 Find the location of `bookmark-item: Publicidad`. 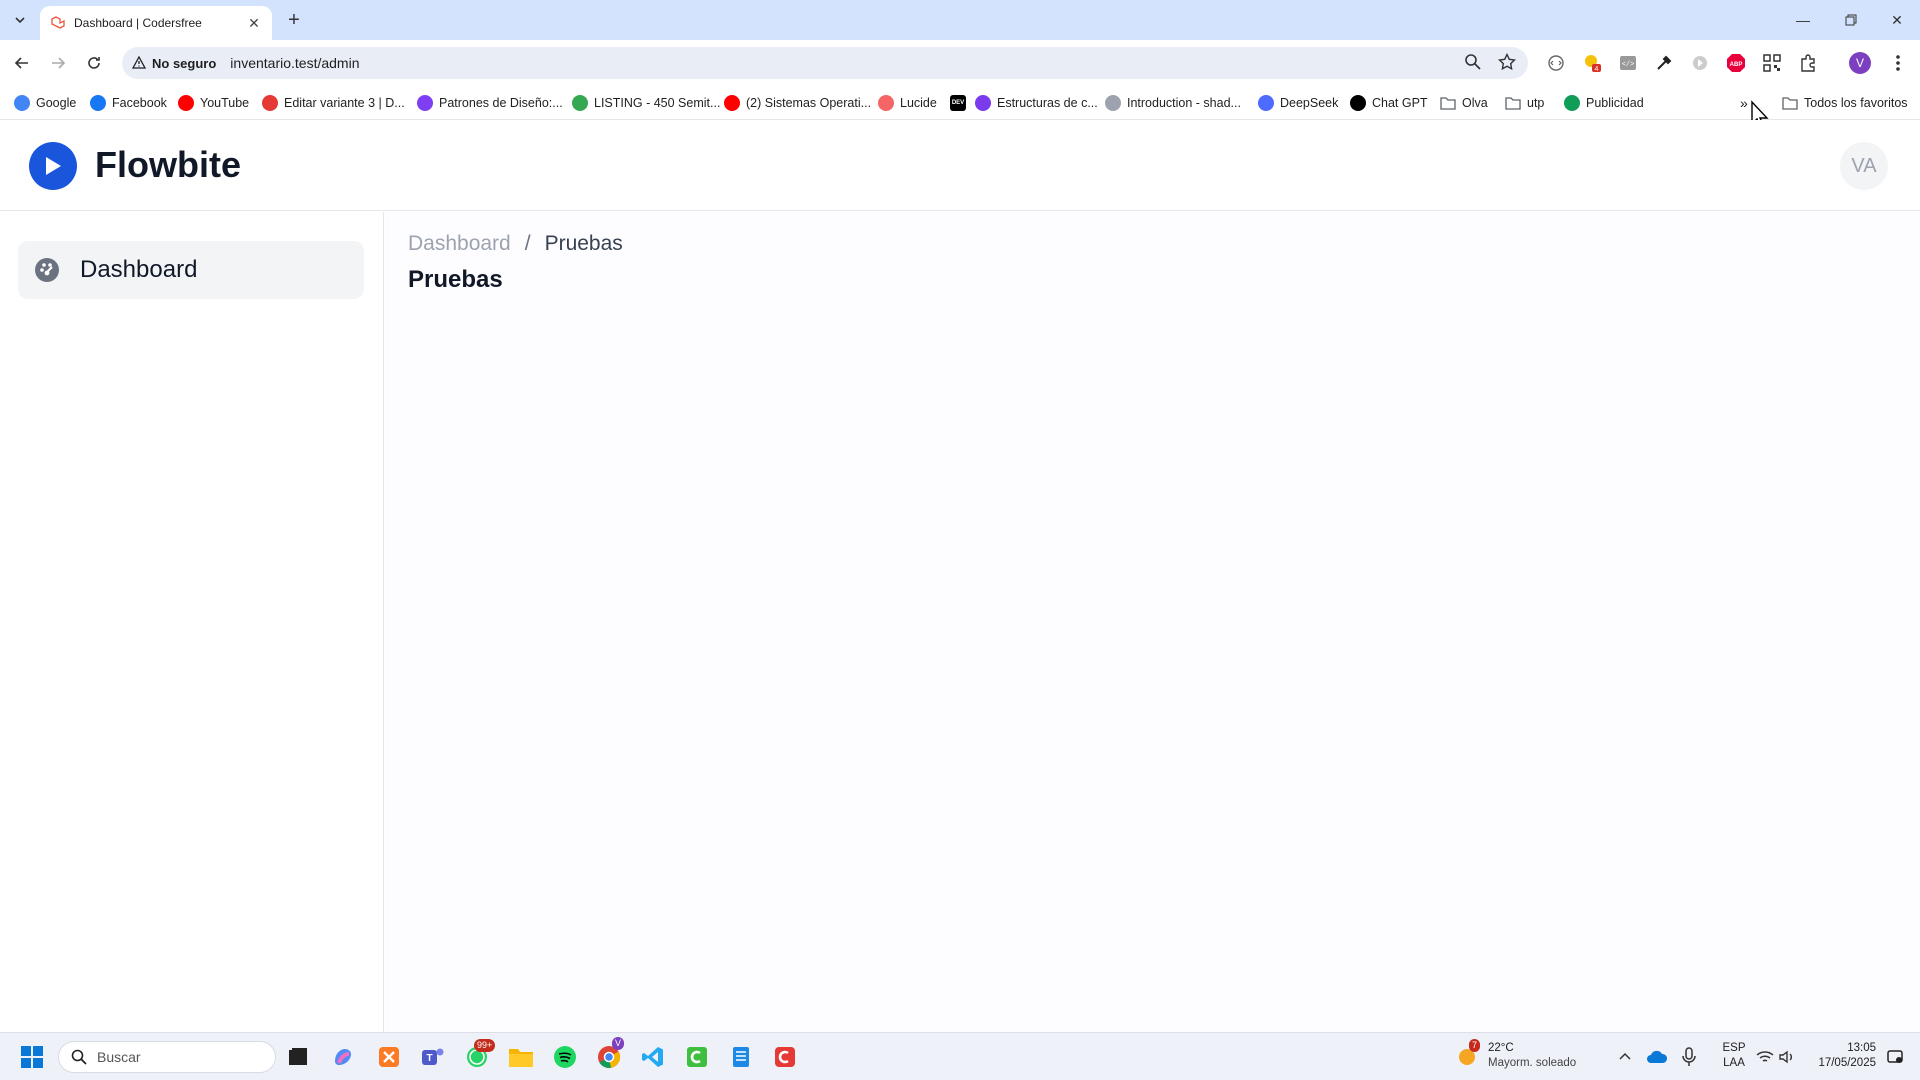

bookmark-item: Publicidad is located at coordinates (1604, 103).